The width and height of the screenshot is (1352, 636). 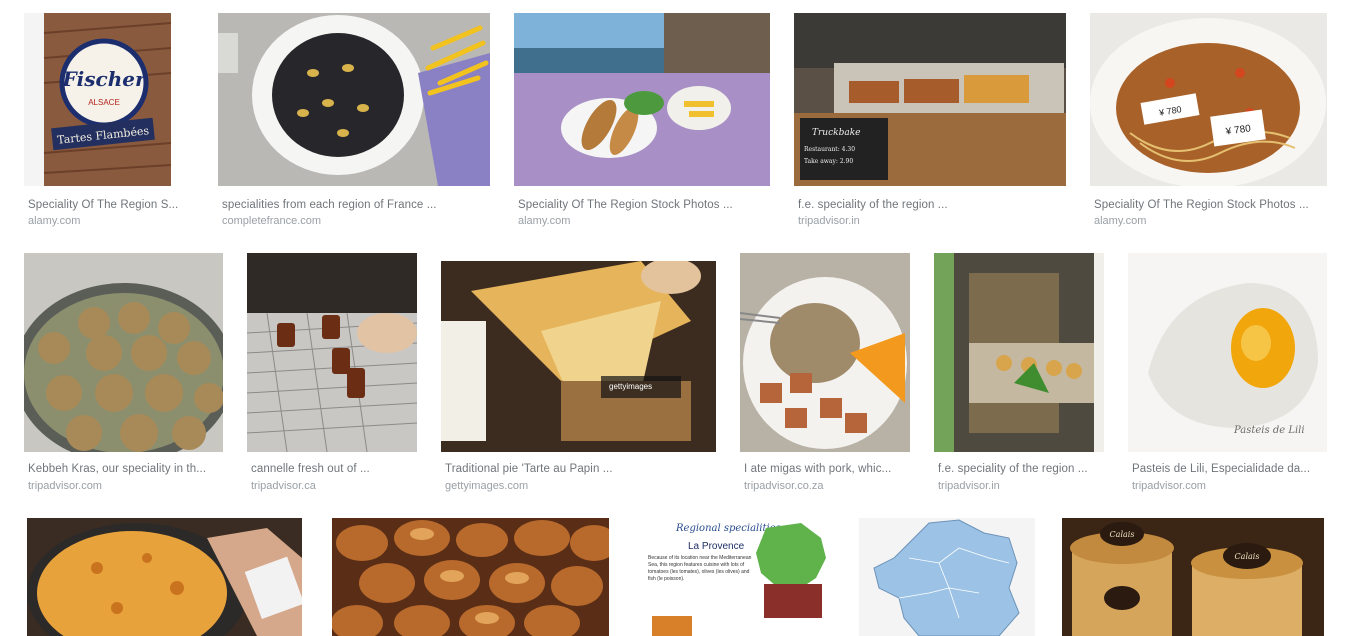 What do you see at coordinates (1269, 430) in the screenshot?
I see `pasteis-brand-text: Pasteis de Lili` at bounding box center [1269, 430].